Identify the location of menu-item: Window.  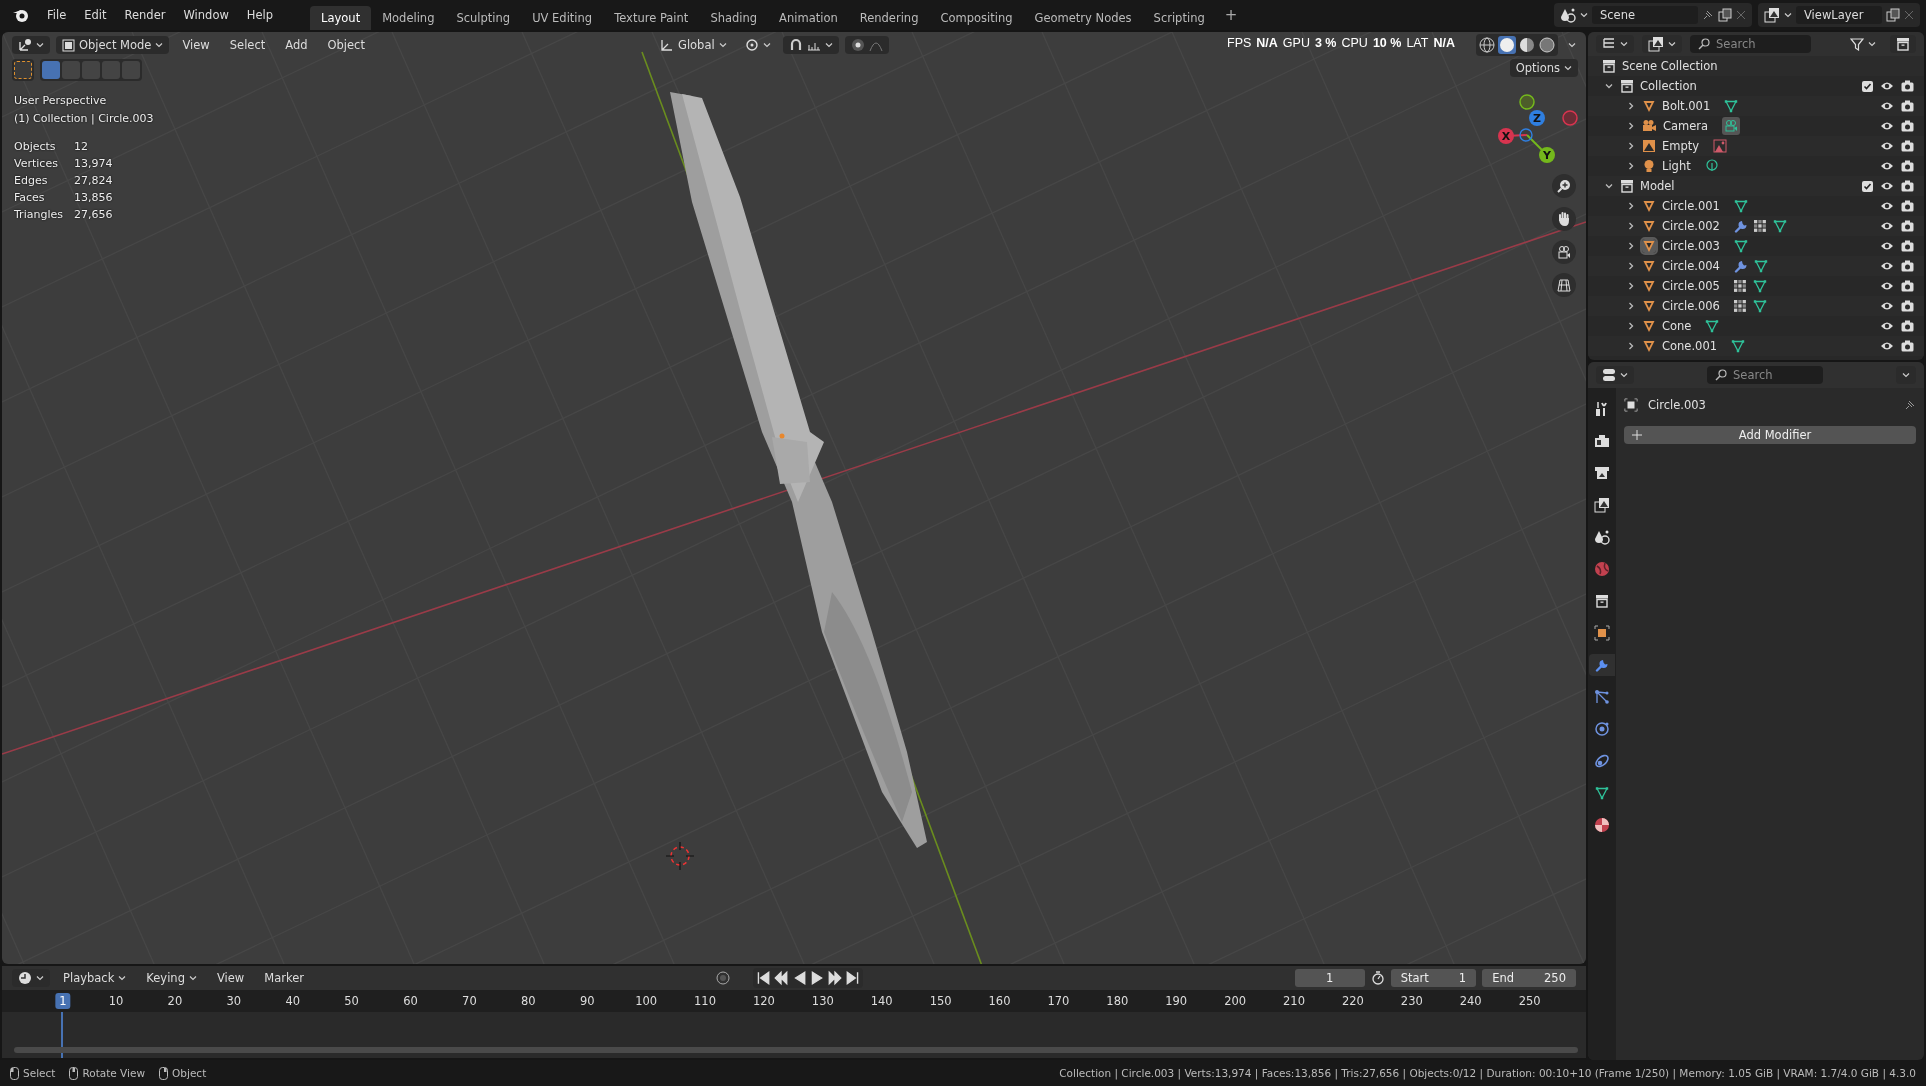
(206, 15).